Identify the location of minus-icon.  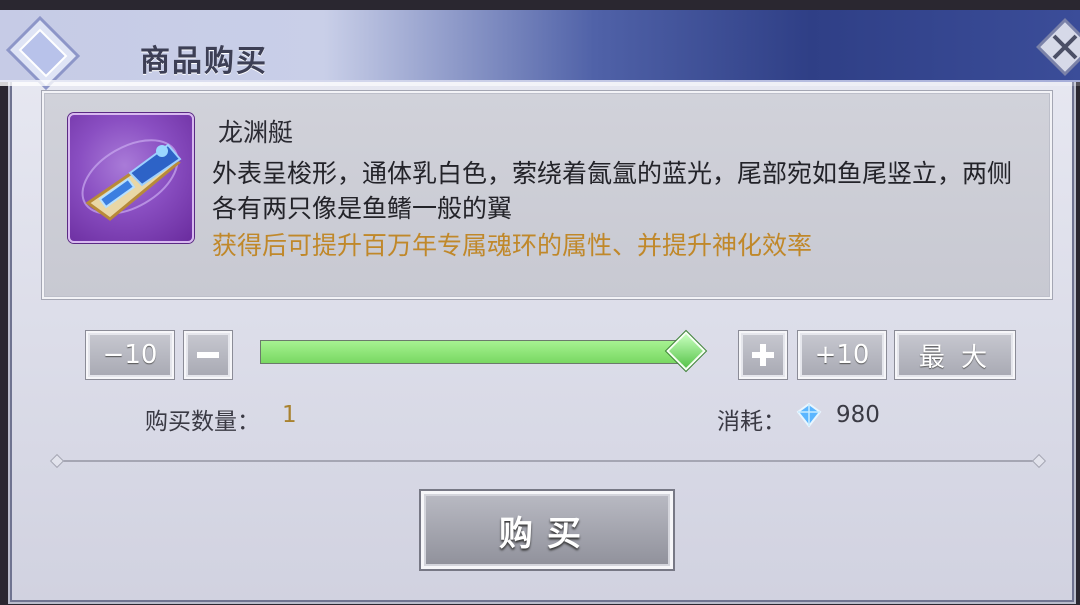
(208, 355).